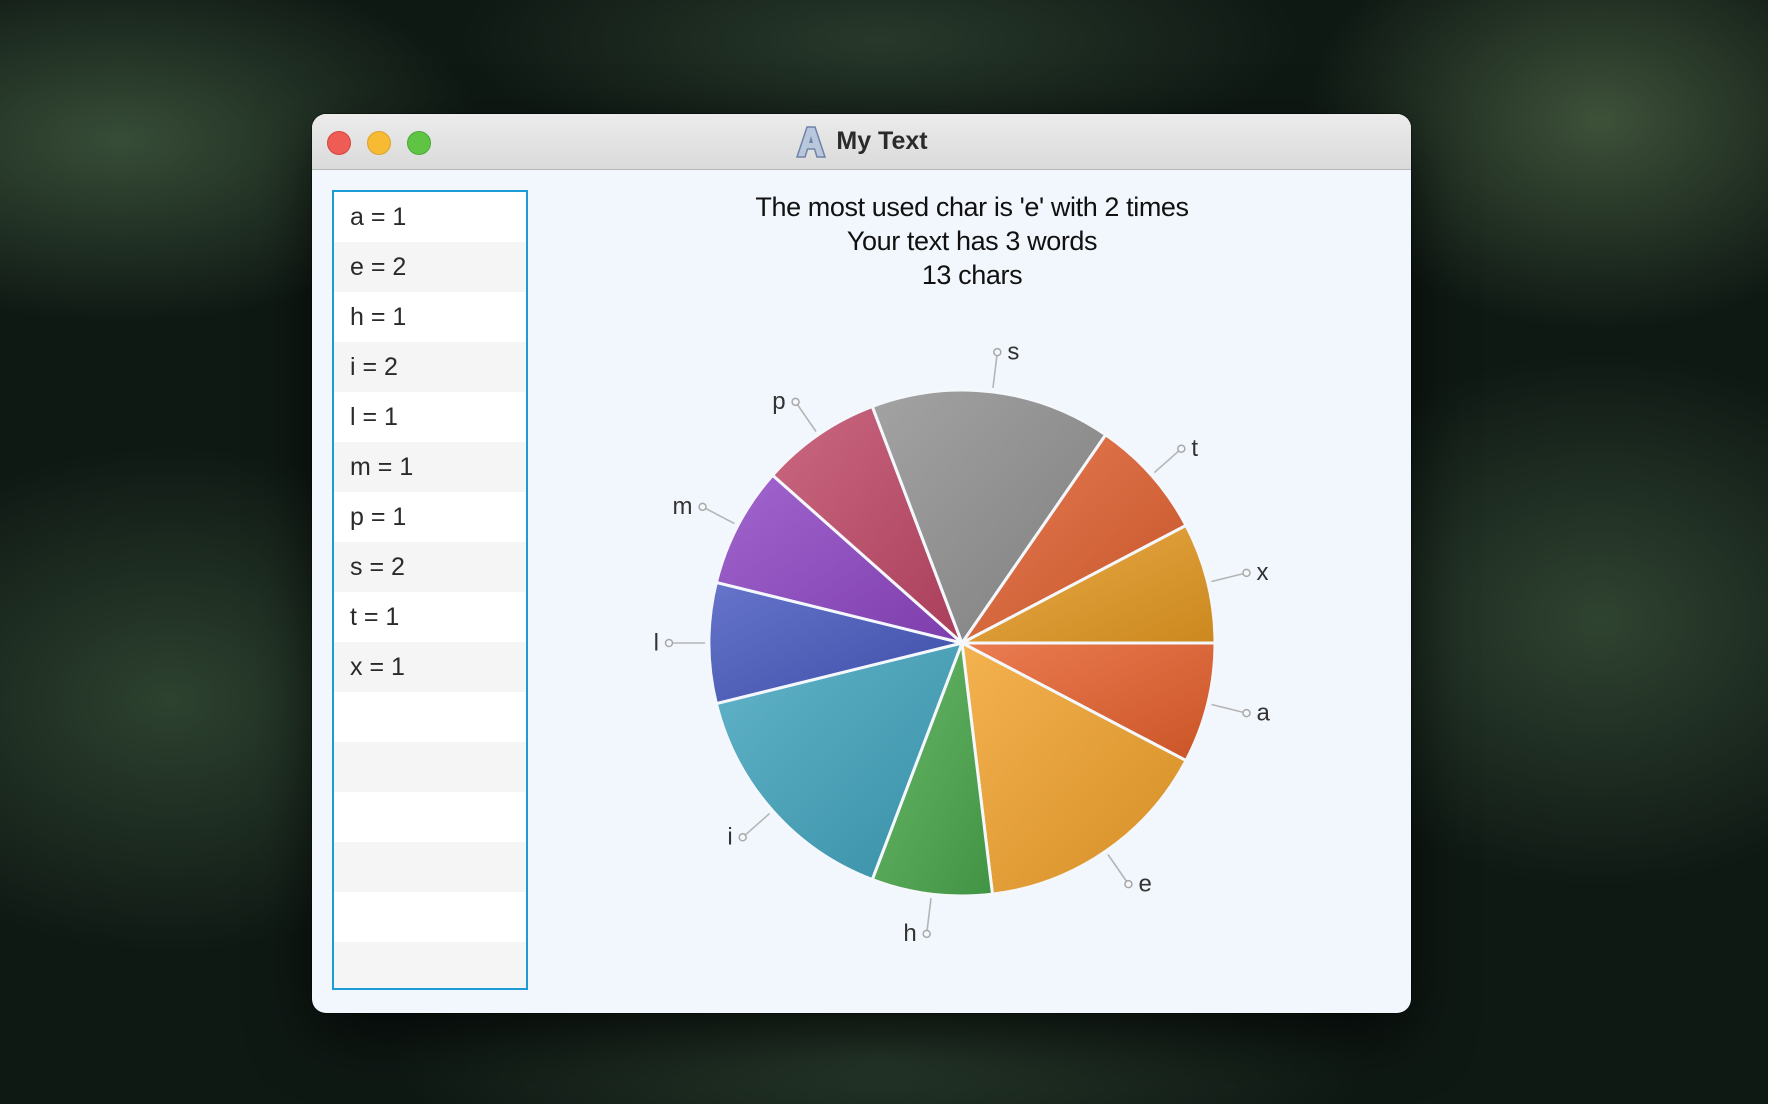  What do you see at coordinates (995, 370) in the screenshot?
I see `pie-label-line-s` at bounding box center [995, 370].